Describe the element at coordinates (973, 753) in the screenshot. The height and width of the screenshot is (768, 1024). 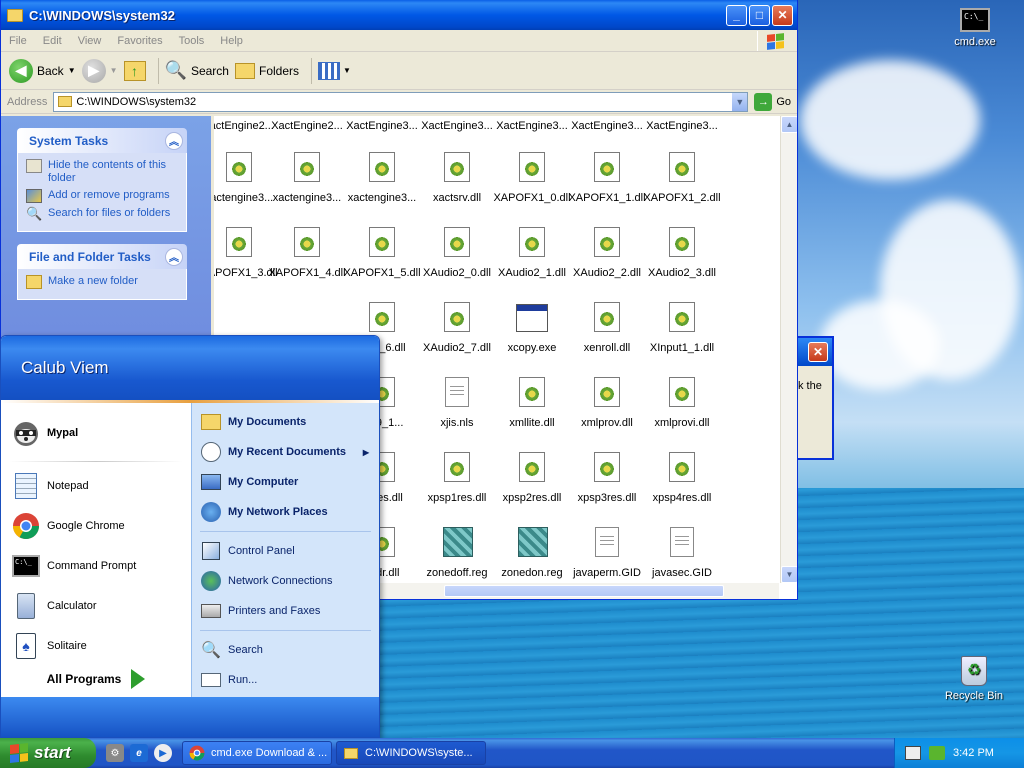
I see `clock: 3:42 PM` at that location.